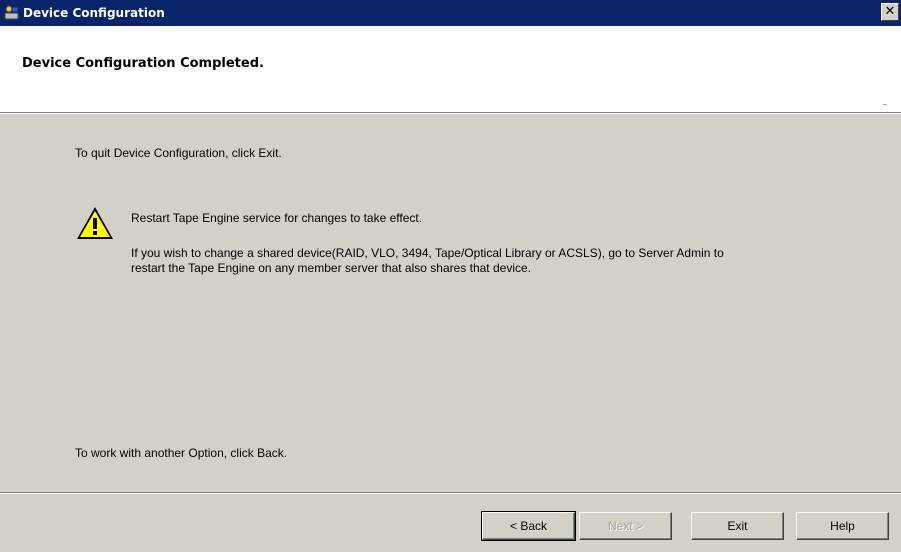  I want to click on back-instruction: To work with another Option, click Back., so click(181, 453).